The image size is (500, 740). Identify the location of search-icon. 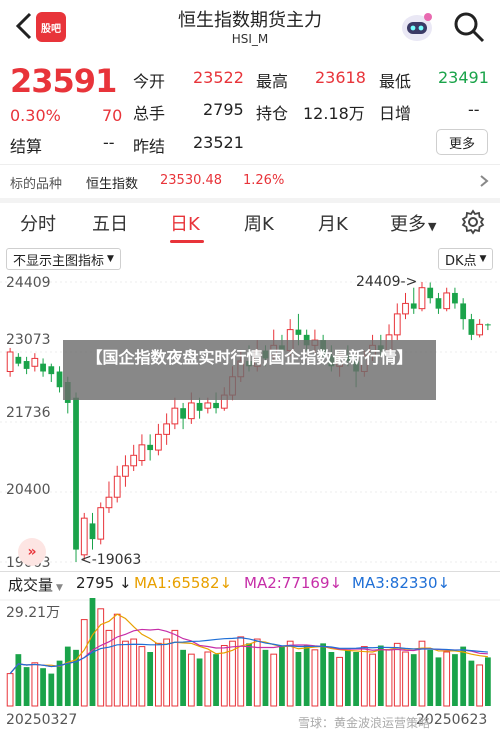
(469, 27).